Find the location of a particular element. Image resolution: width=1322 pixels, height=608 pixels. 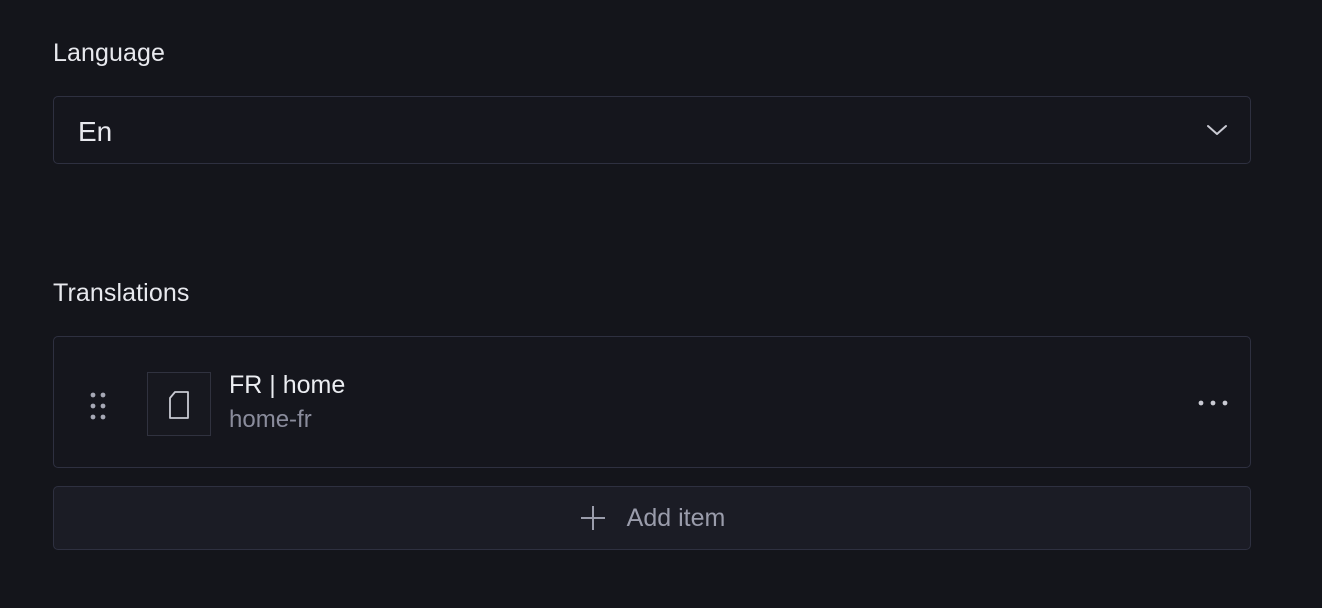

language-select: En is located at coordinates (652, 130).